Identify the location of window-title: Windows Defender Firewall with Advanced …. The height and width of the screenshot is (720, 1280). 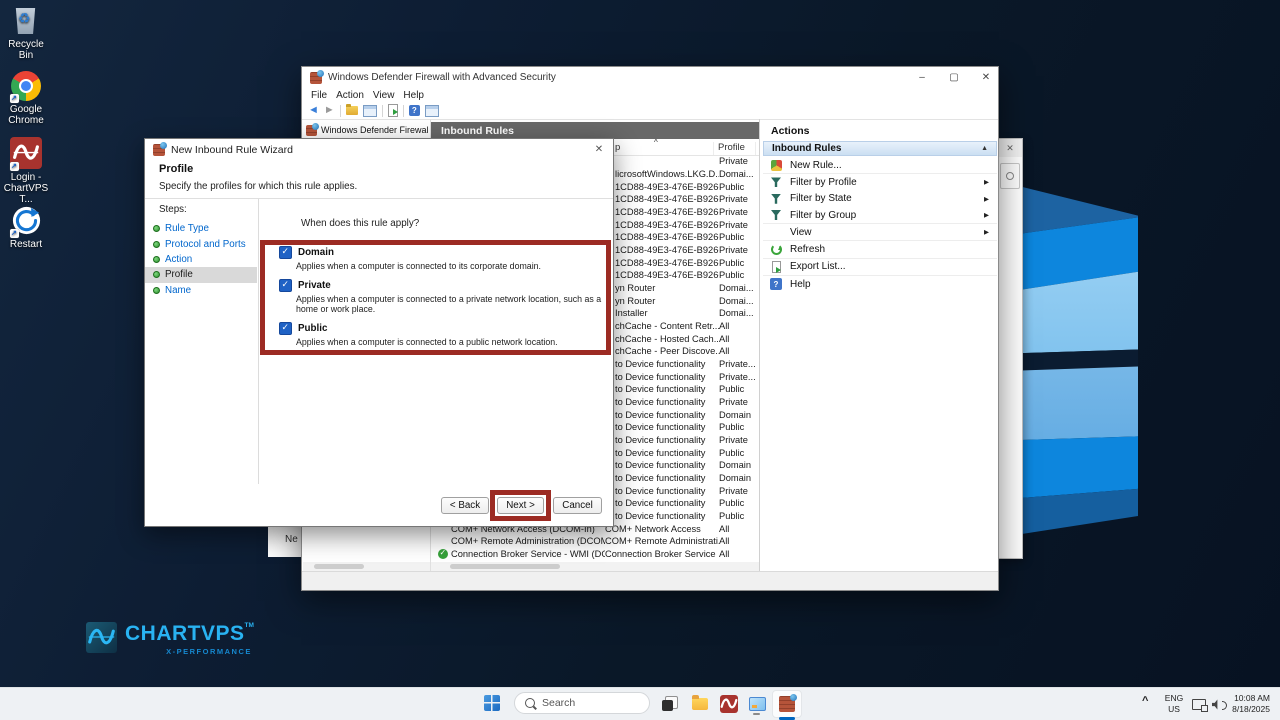
(442, 77).